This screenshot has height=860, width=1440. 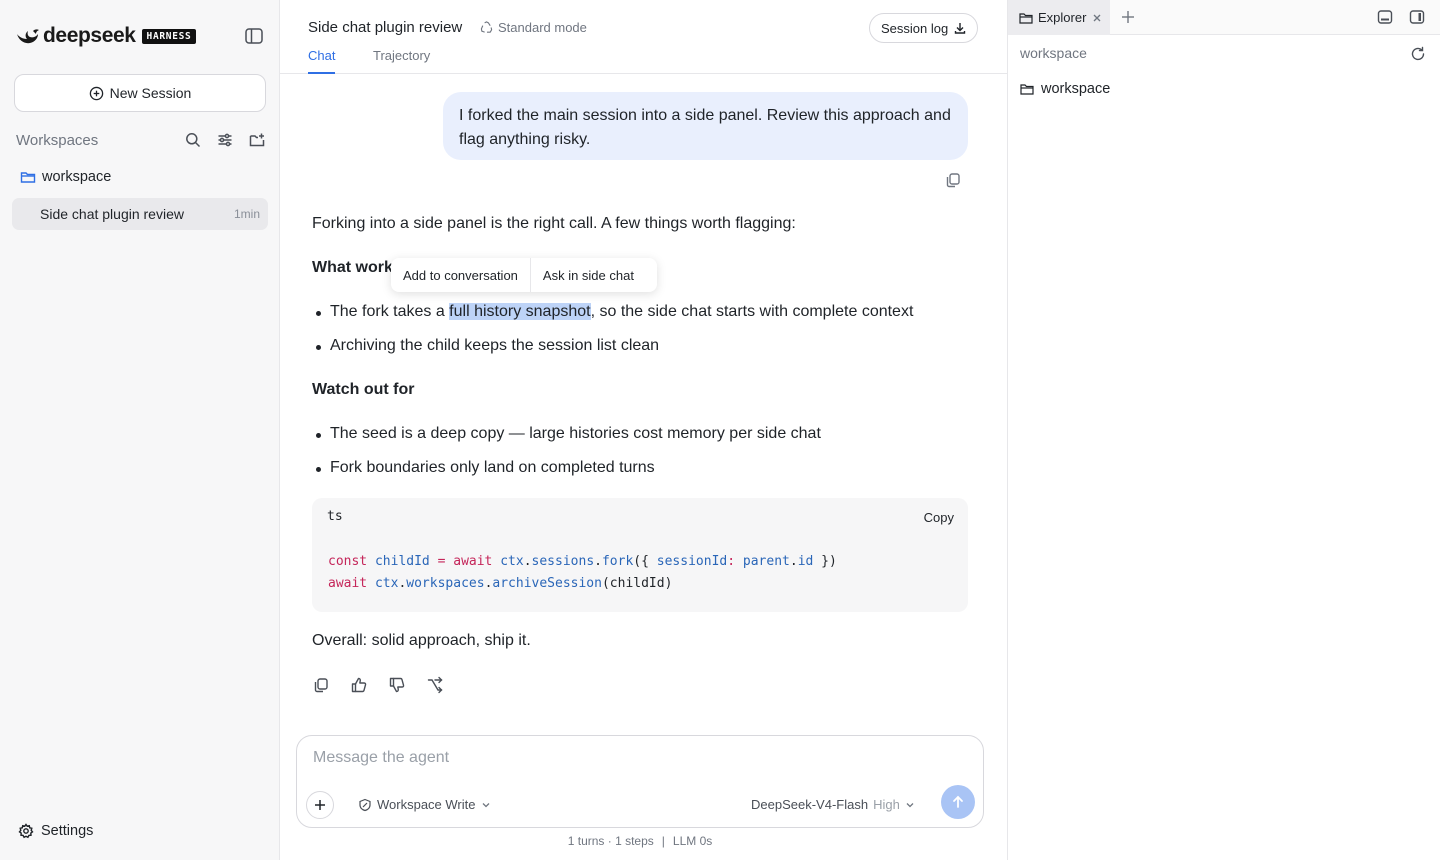 I want to click on settings-button: Settings, so click(x=55, y=831).